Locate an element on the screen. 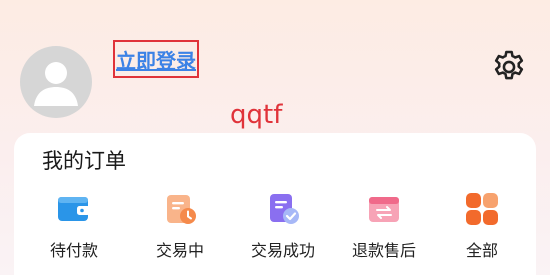  document-check-icon is located at coordinates (284, 209).